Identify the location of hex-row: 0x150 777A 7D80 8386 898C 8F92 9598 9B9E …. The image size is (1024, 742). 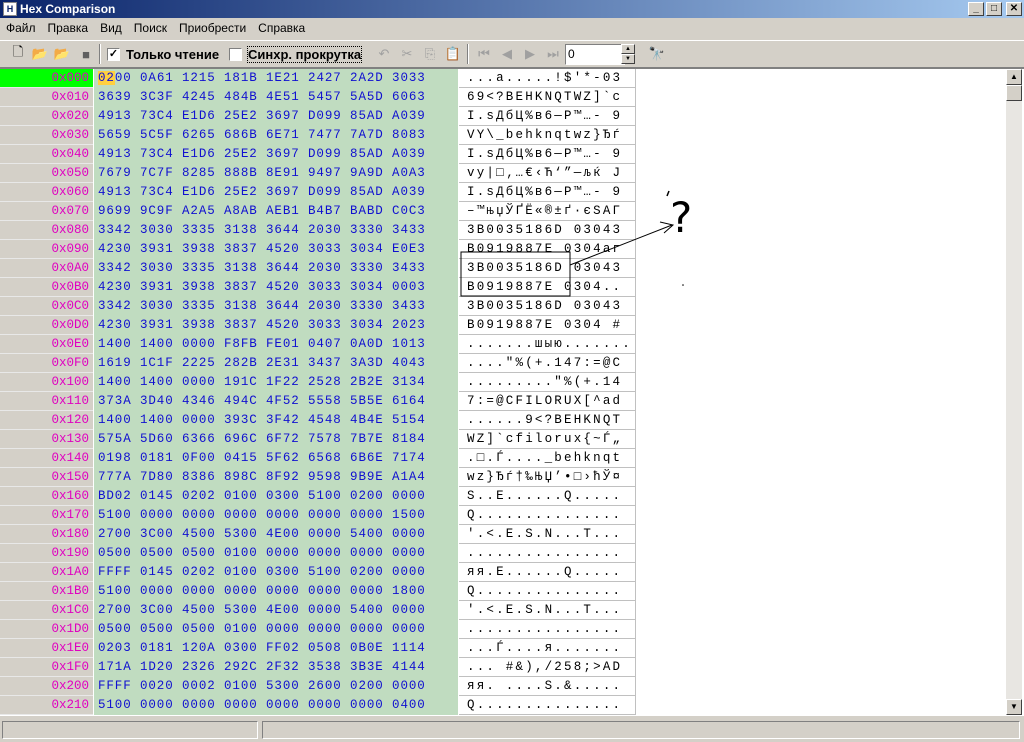
(318, 477).